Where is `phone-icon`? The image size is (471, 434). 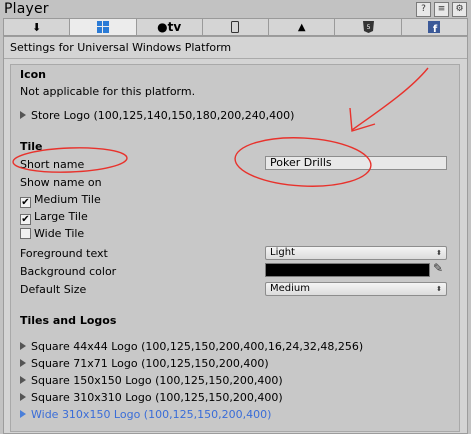 phone-icon is located at coordinates (235, 27).